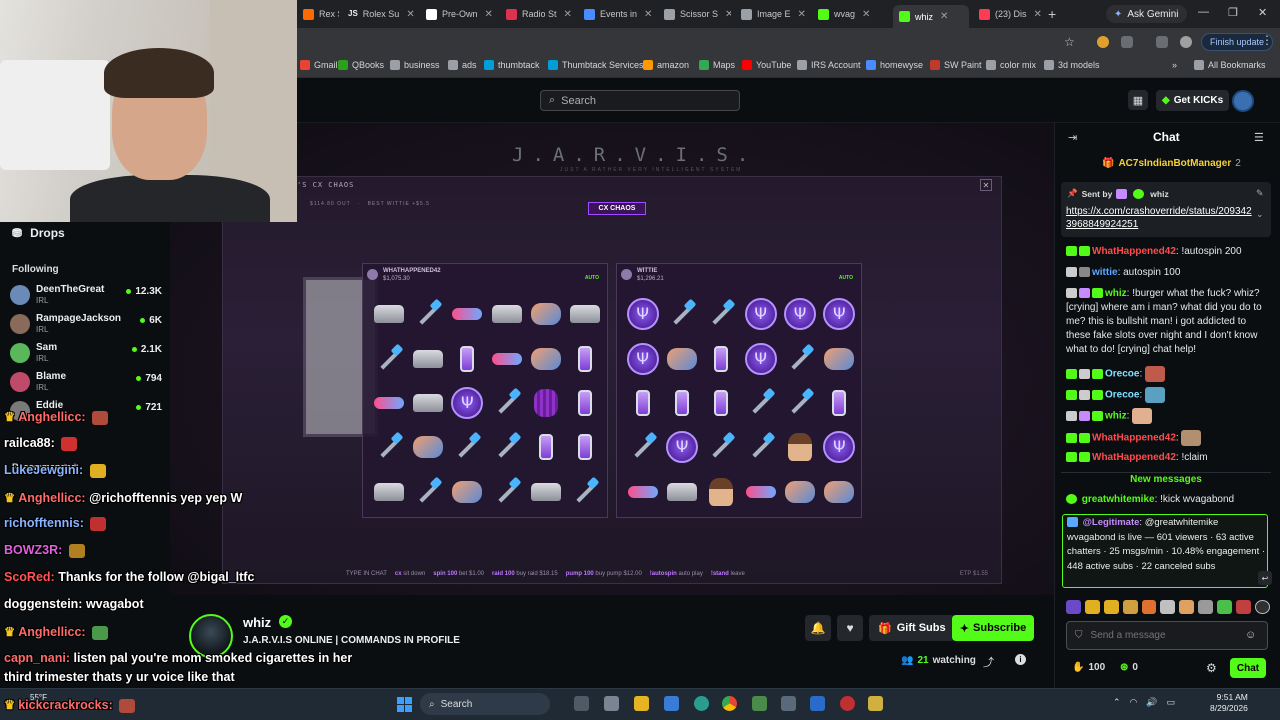 The image size is (1280, 720). Describe the element at coordinates (38, 233) in the screenshot. I see `sidebar-item-drops: ⛃ Drops` at that location.